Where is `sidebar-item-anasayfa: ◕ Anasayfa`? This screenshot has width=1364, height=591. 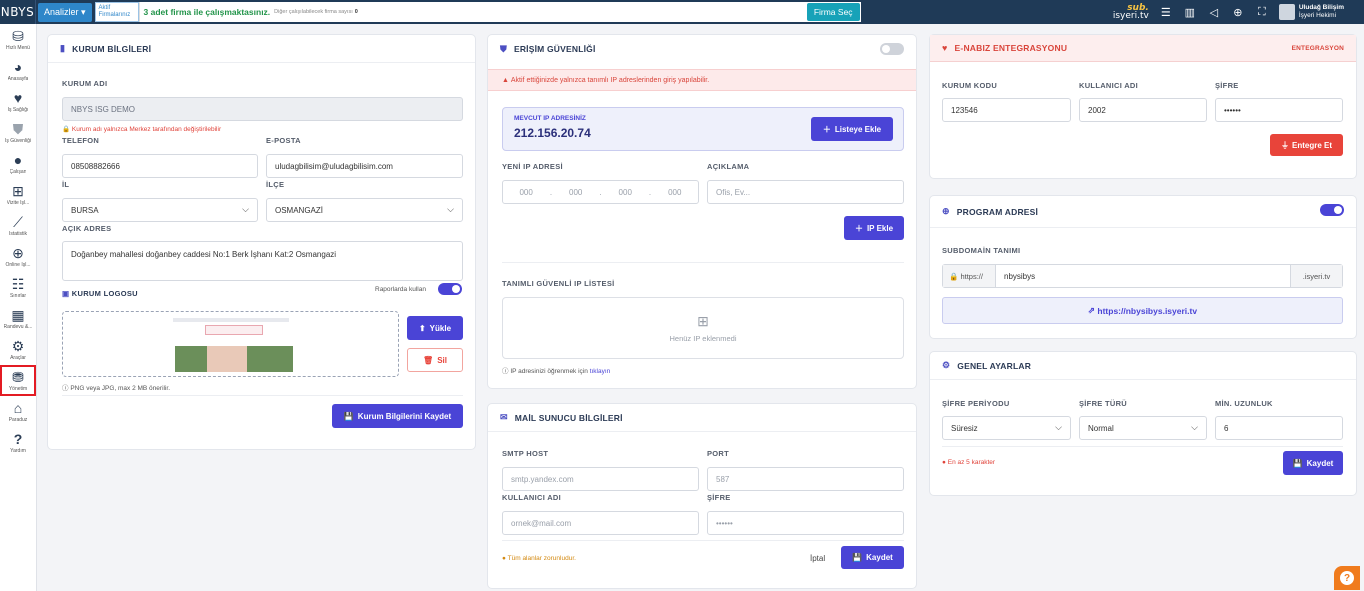 sidebar-item-anasayfa: ◕ Anasayfa is located at coordinates (18, 70).